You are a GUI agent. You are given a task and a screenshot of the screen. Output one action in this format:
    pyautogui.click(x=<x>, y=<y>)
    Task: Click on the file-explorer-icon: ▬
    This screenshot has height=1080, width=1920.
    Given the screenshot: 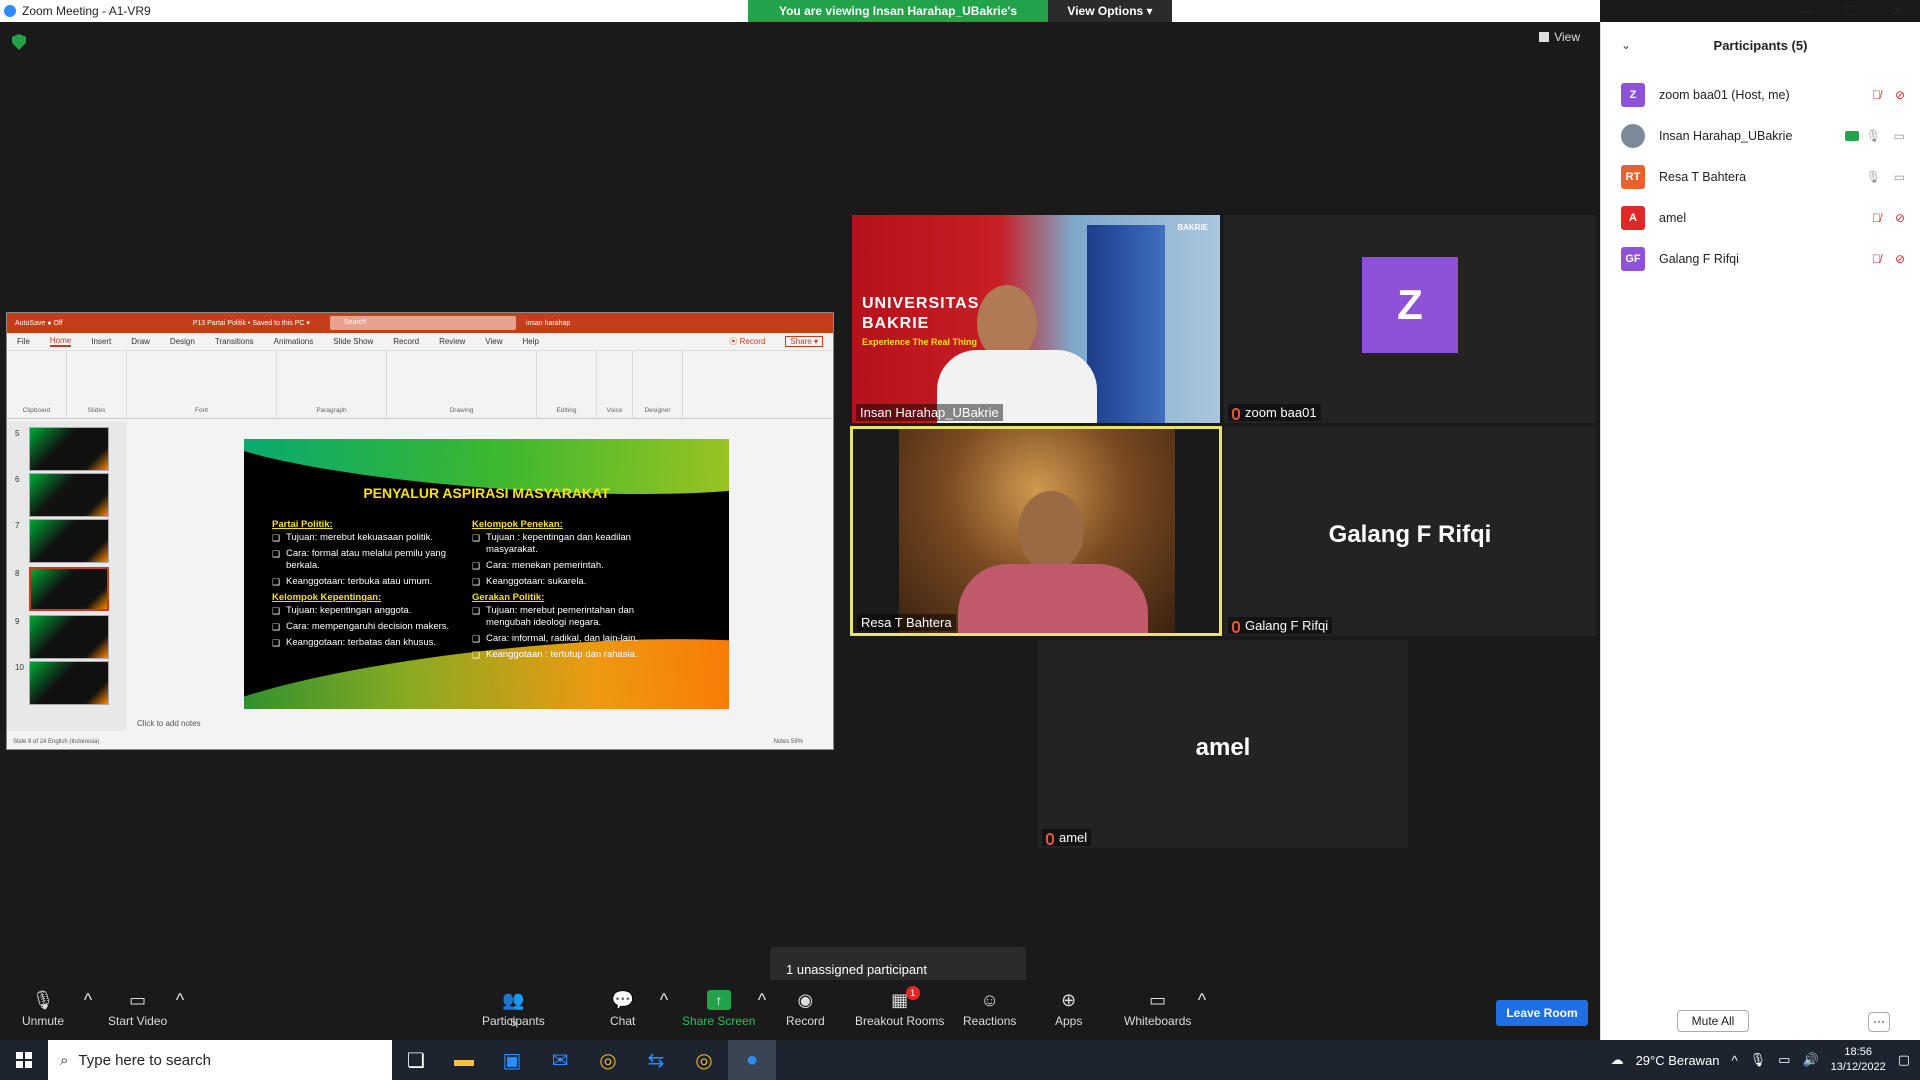 What is the action you would take?
    pyautogui.click(x=464, y=1060)
    